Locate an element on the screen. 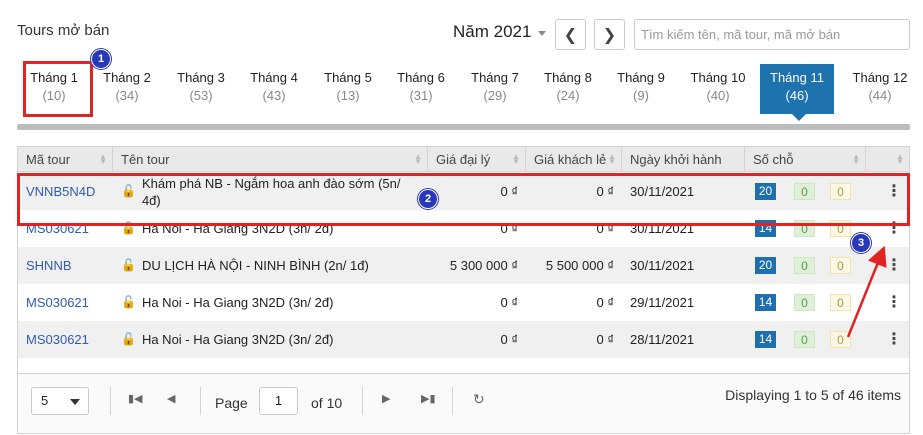 This screenshot has width=923, height=435. tour-name: 🔓 Ha Noi - Ha Giang 3N2D (3n/ 2đ) is located at coordinates (271, 302).